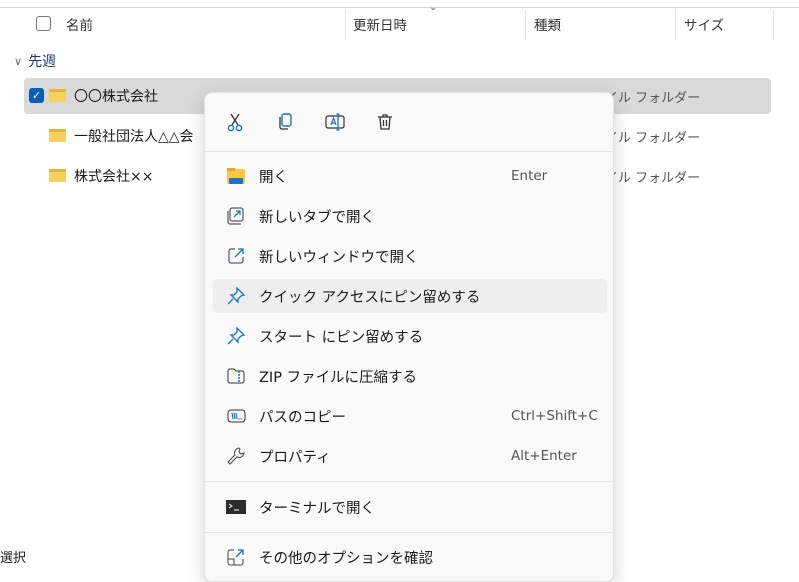 The width and height of the screenshot is (799, 582). I want to click on menu-item-label: クイック アクセスにピン留めする, so click(370, 297).